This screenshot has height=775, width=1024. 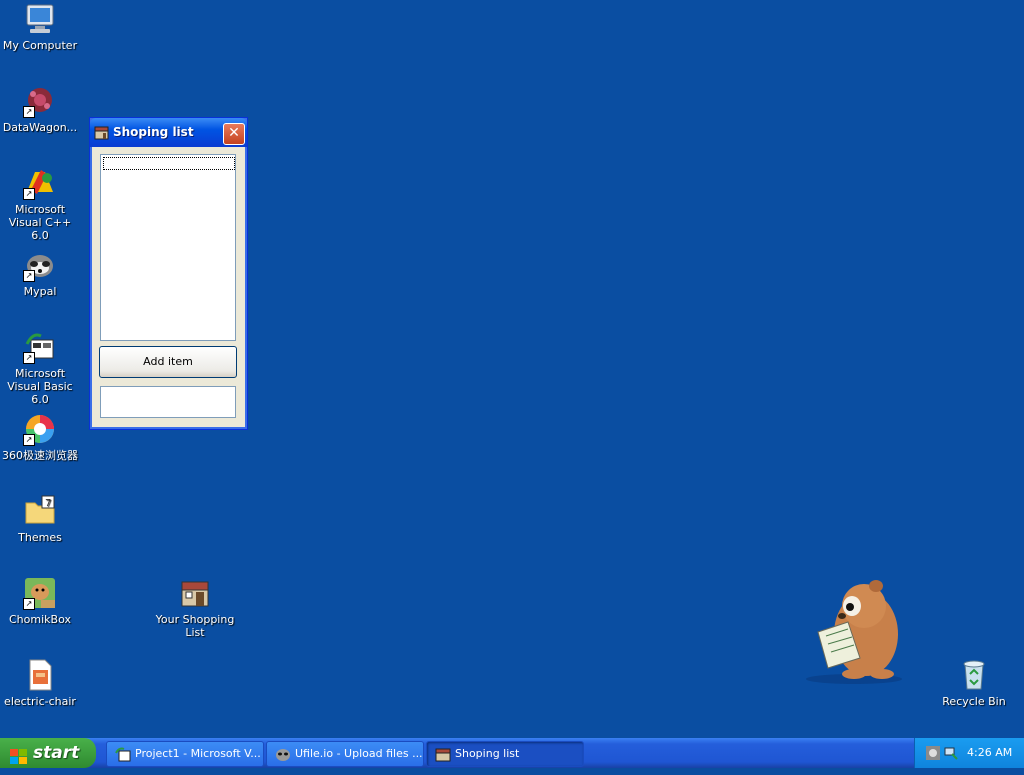 I want to click on close-icon: ✕, so click(x=234, y=133).